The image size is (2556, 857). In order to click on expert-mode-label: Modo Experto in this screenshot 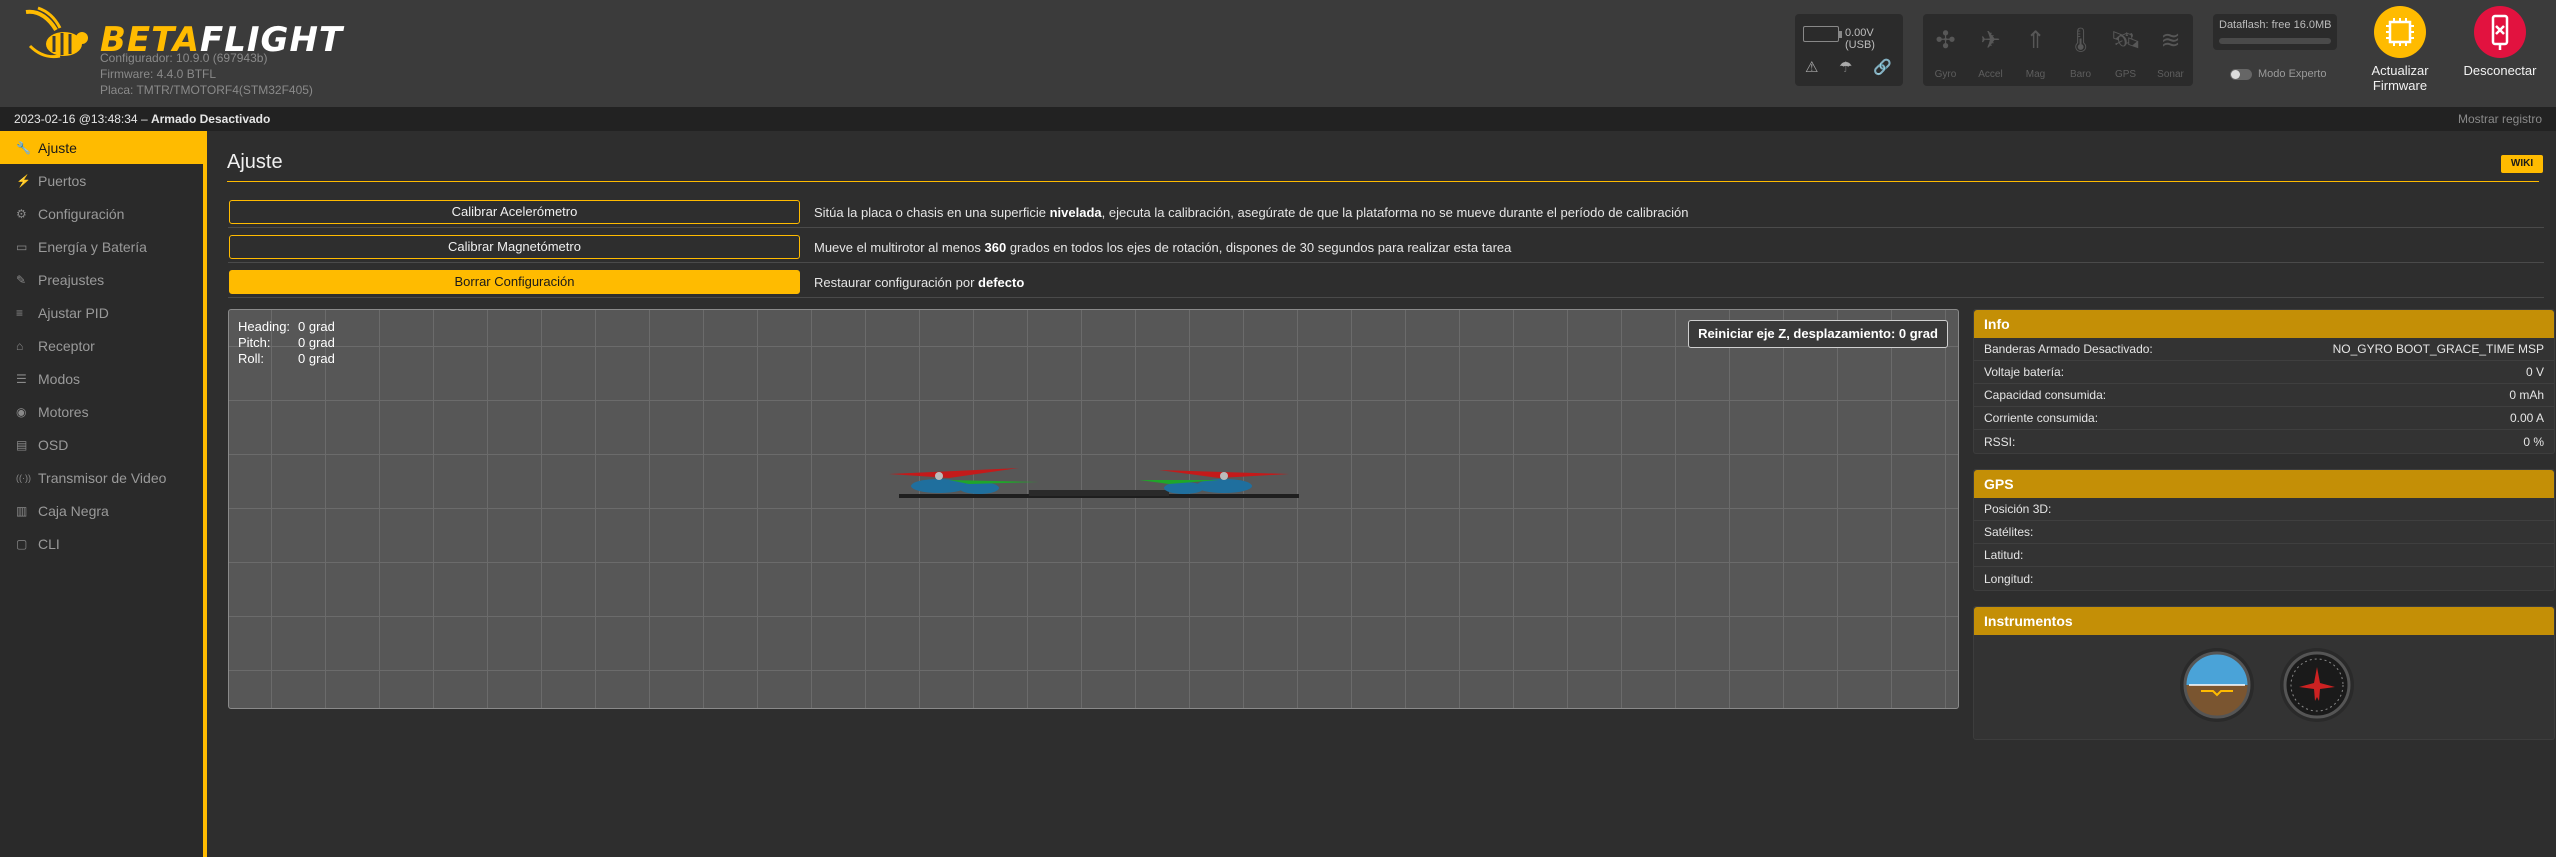, I will do `click(2292, 74)`.